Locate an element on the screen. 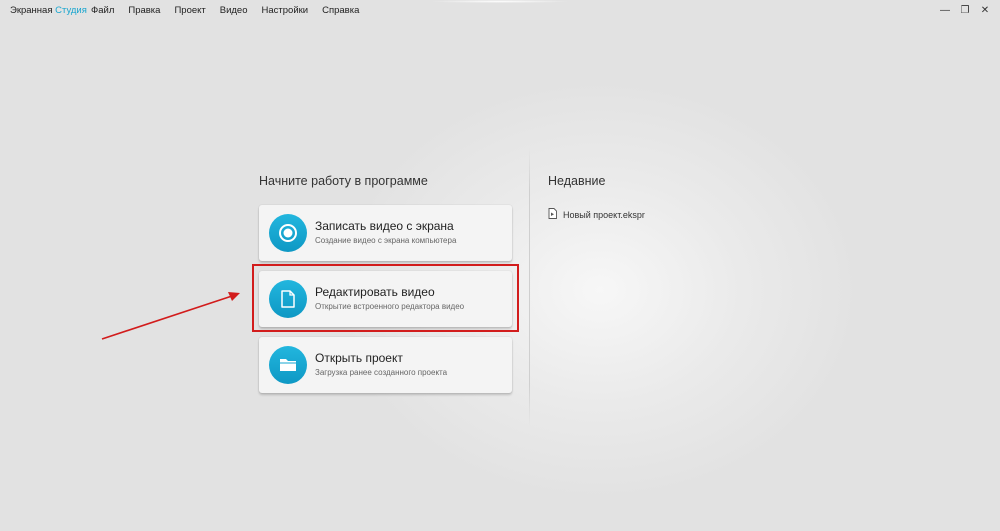  close-button: ✕ is located at coordinates (985, 10).